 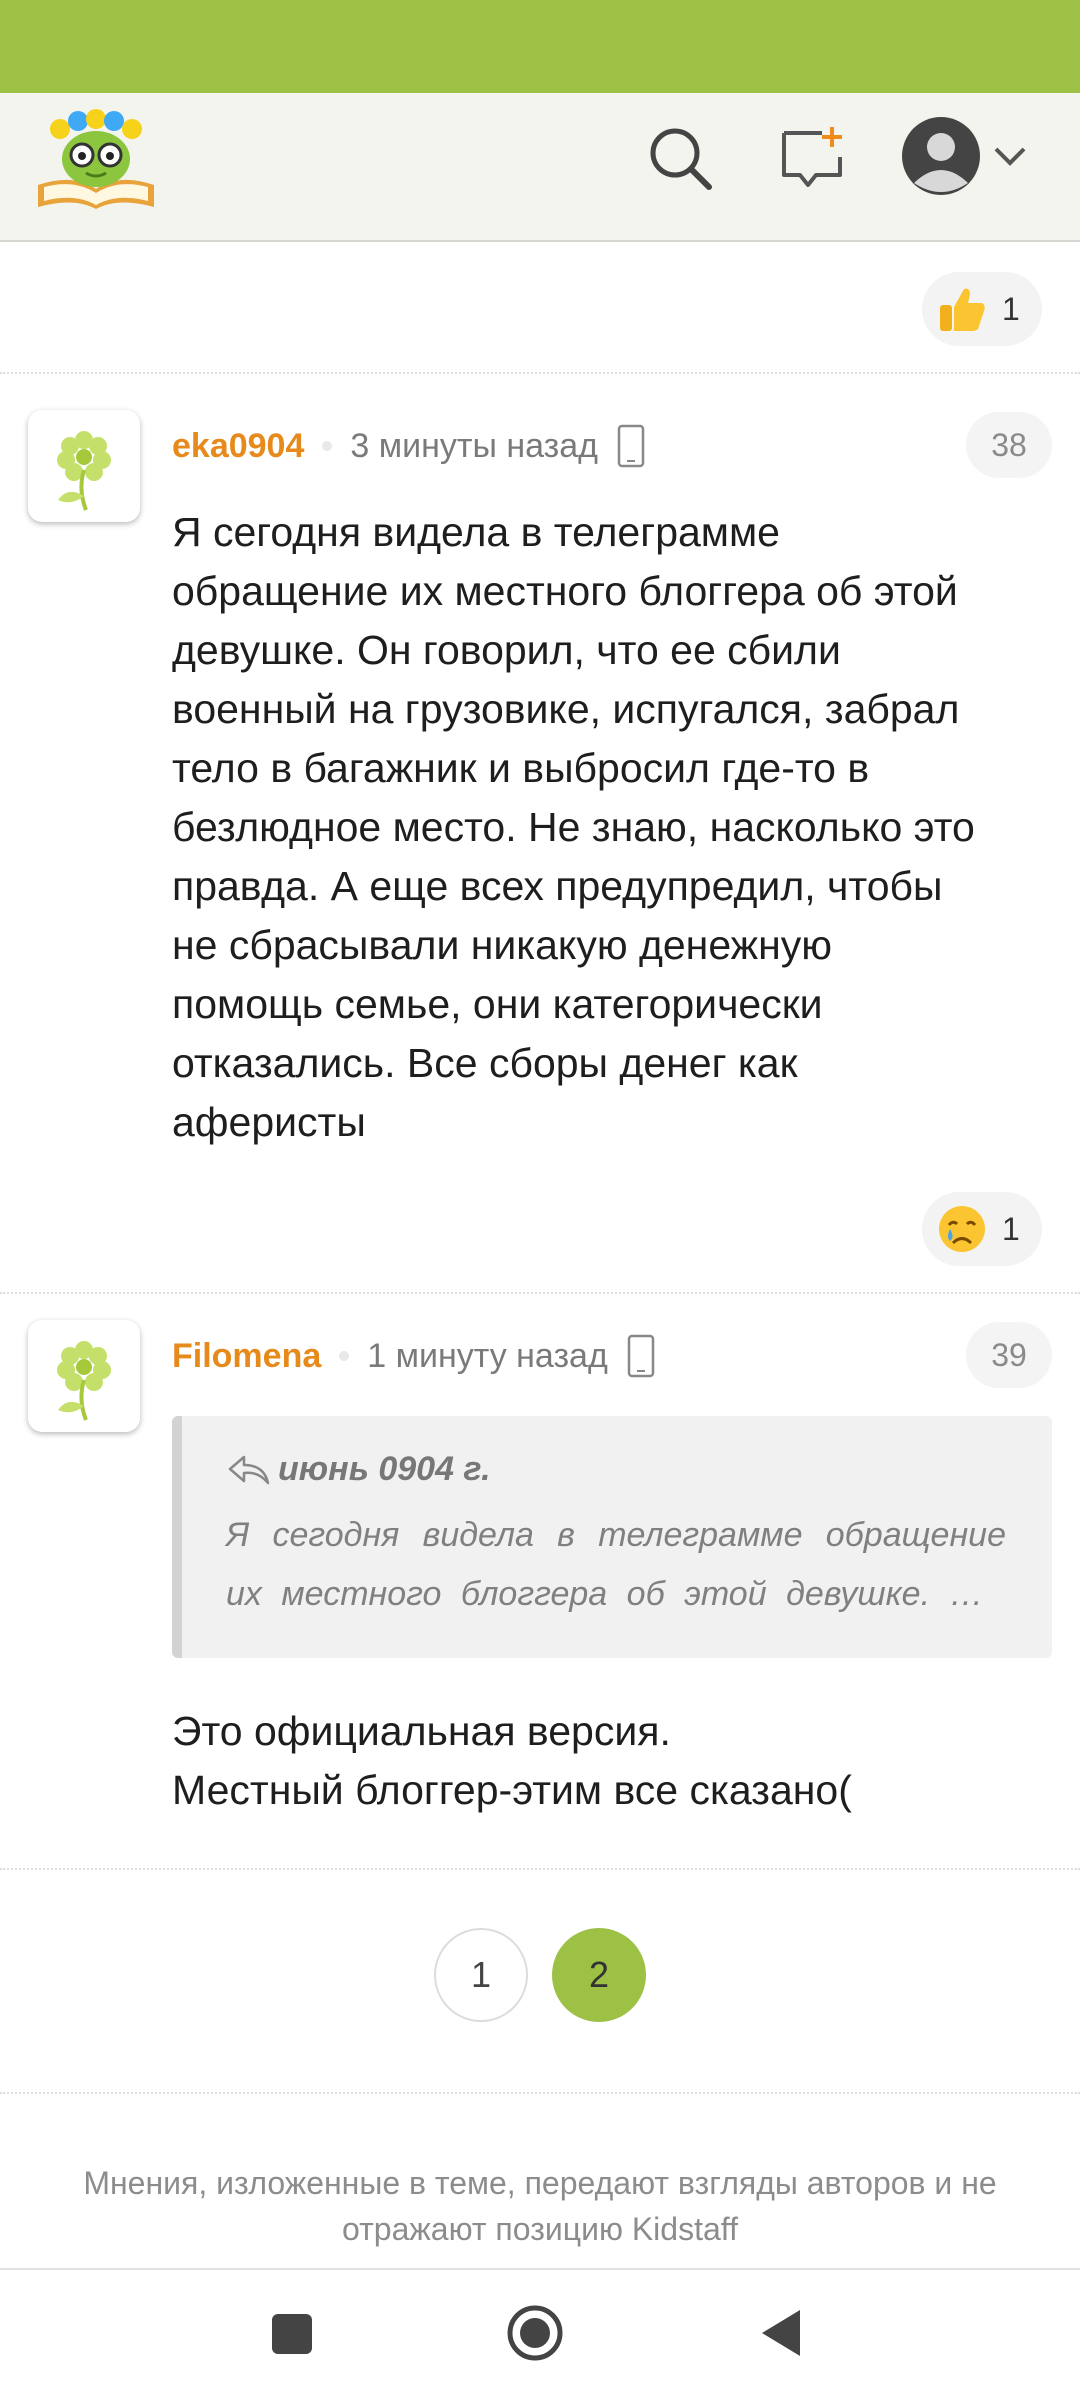 What do you see at coordinates (962, 309) in the screenshot?
I see `thumbs-up-icon` at bounding box center [962, 309].